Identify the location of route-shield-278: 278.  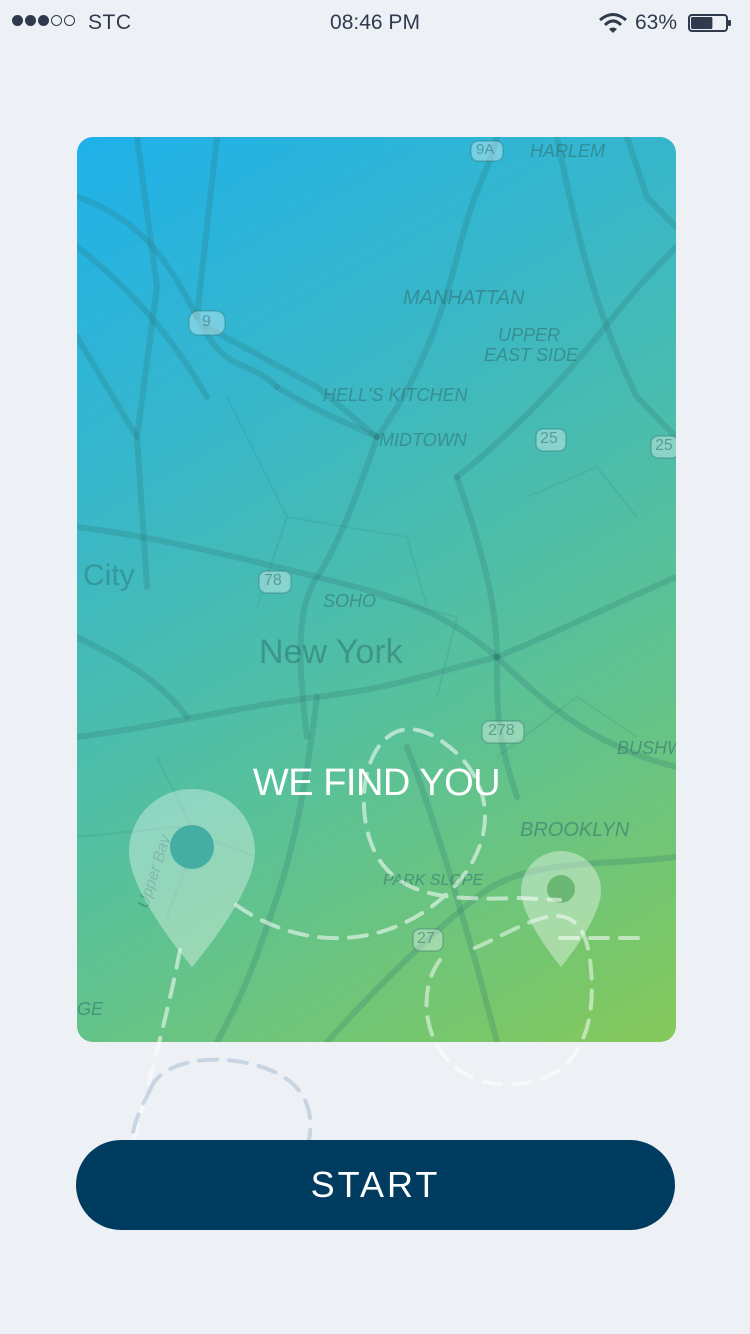
(501, 730).